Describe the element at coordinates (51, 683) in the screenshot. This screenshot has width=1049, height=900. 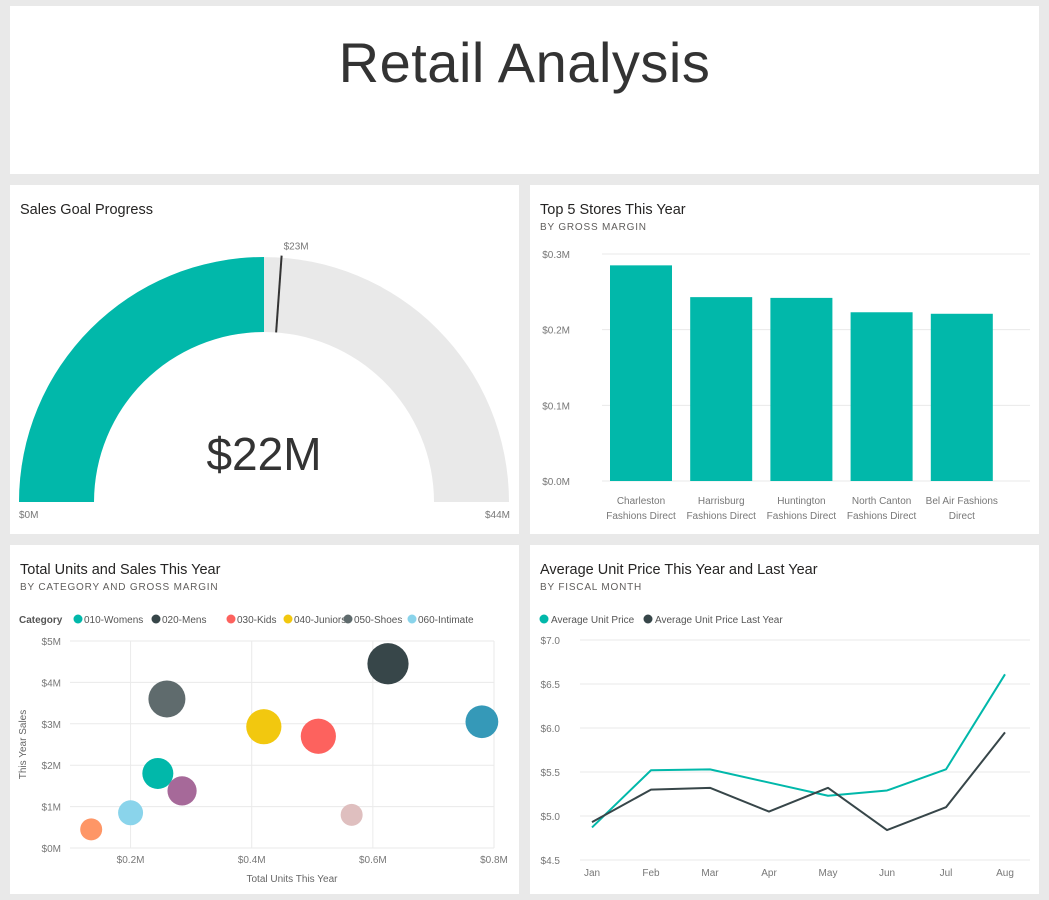
I see `scatter-ytick-label: $4M` at that location.